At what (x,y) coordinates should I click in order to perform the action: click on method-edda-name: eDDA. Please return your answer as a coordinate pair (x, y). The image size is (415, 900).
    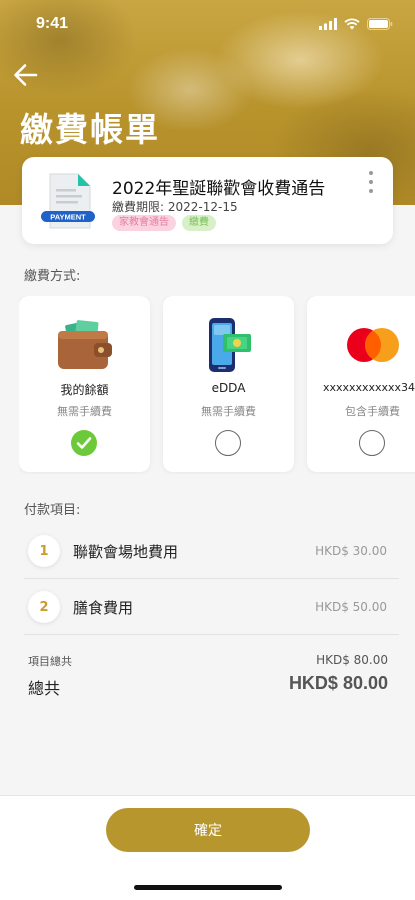
    Looking at the image, I should click on (228, 388).